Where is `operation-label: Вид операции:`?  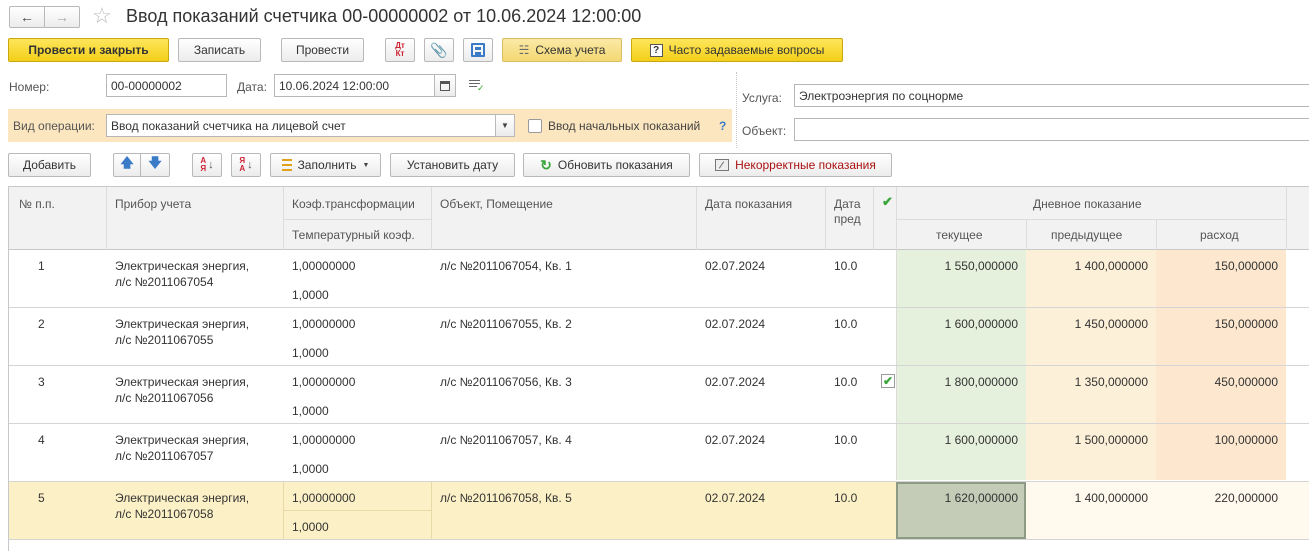
operation-label: Вид операции: is located at coordinates (54, 126).